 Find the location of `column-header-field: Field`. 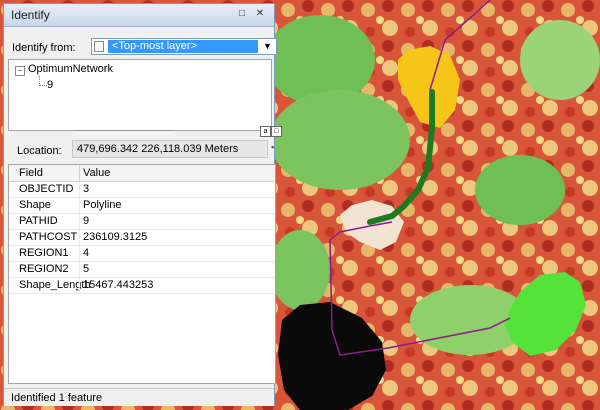

column-header-field: Field is located at coordinates (31, 173).